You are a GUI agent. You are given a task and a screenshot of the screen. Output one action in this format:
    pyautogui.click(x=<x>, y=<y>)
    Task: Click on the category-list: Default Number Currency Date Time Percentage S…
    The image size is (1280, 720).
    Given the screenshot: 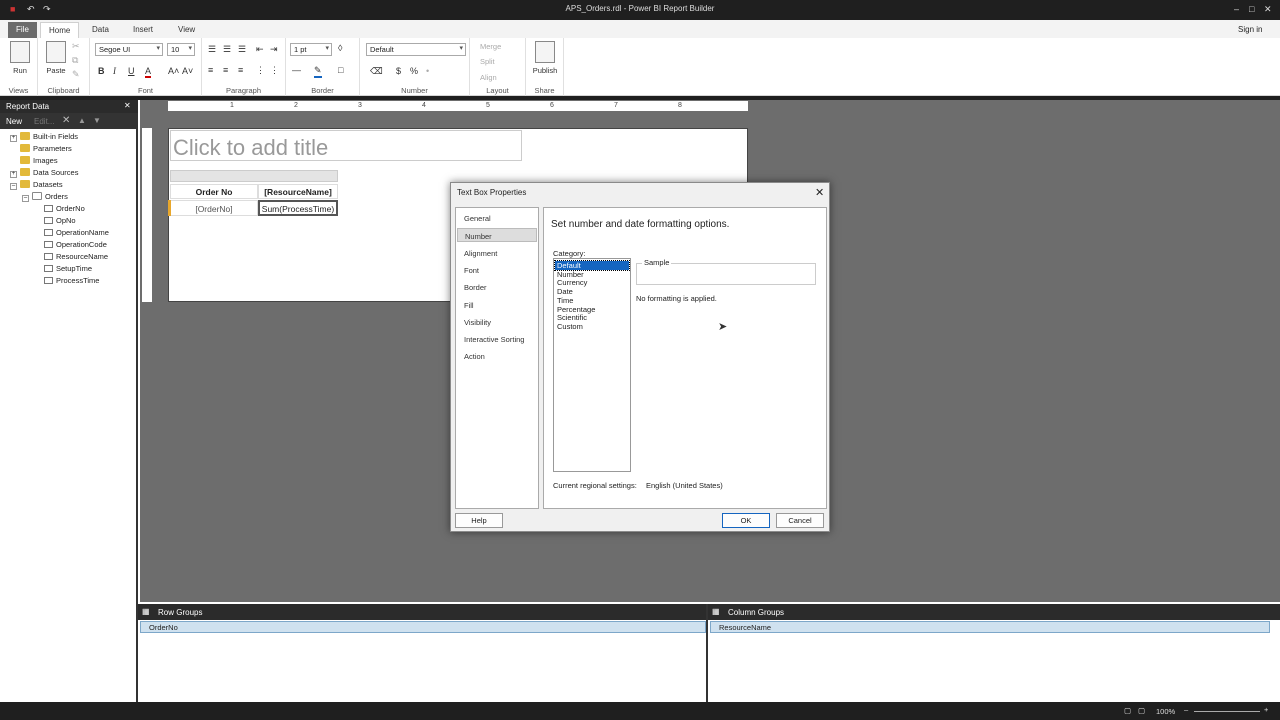 What is the action you would take?
    pyautogui.click(x=592, y=365)
    